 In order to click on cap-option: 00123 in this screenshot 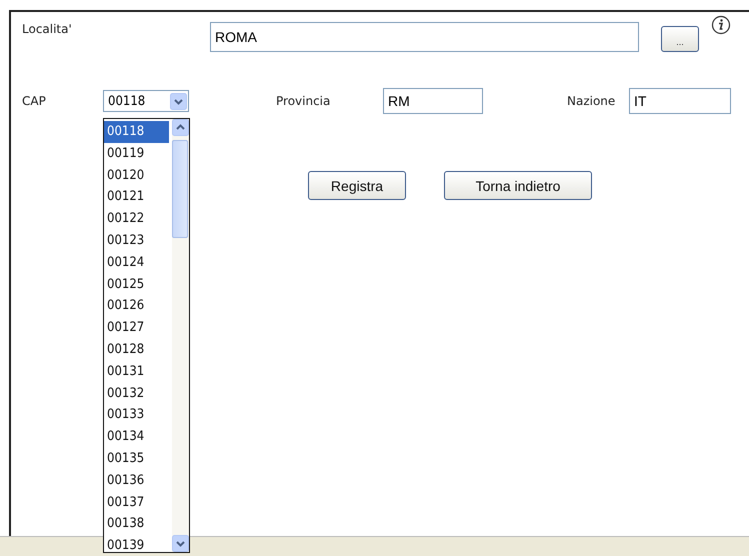, I will do `click(136, 241)`.